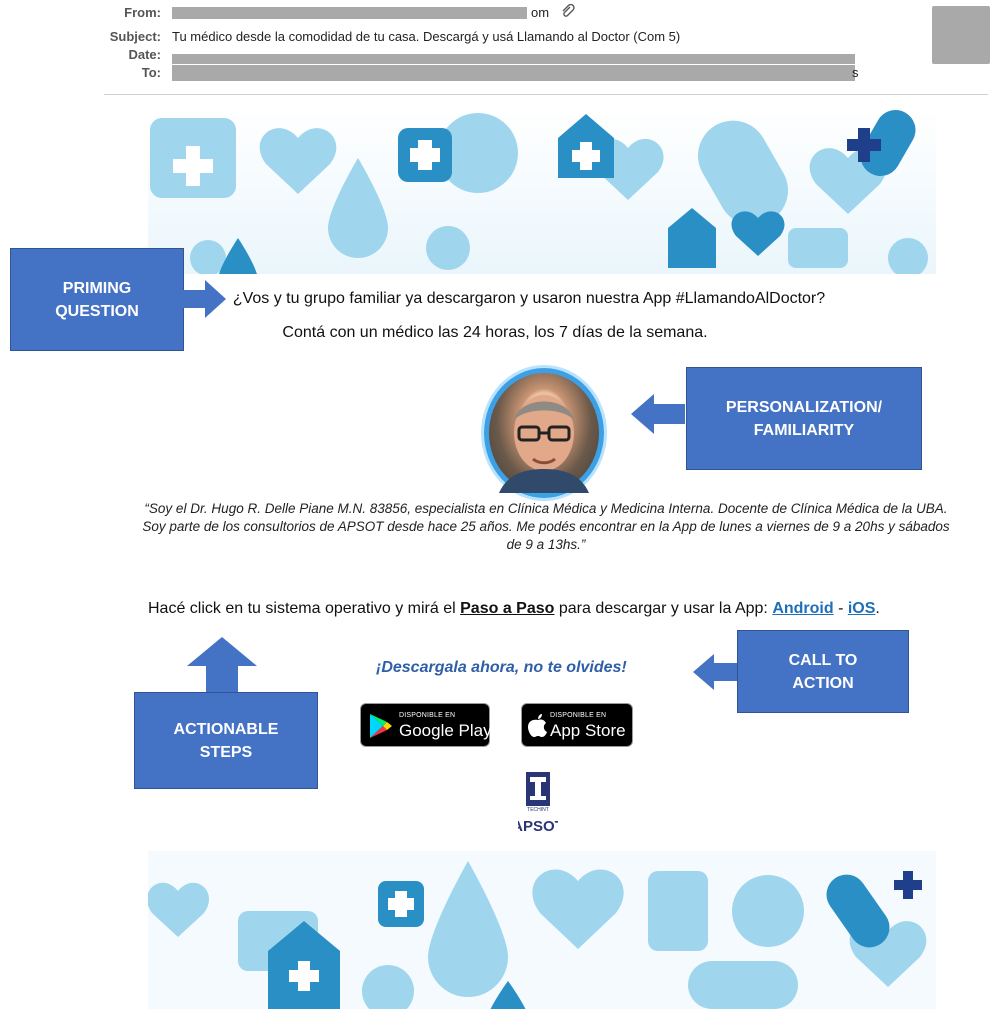  I want to click on sender-avatar, so click(961, 35).